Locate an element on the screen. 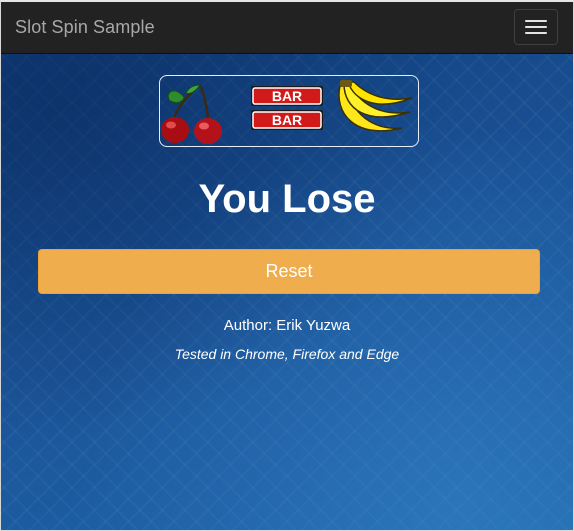 Image resolution: width=574 pixels, height=531 pixels. result-message: You Lose is located at coordinates (287, 199).